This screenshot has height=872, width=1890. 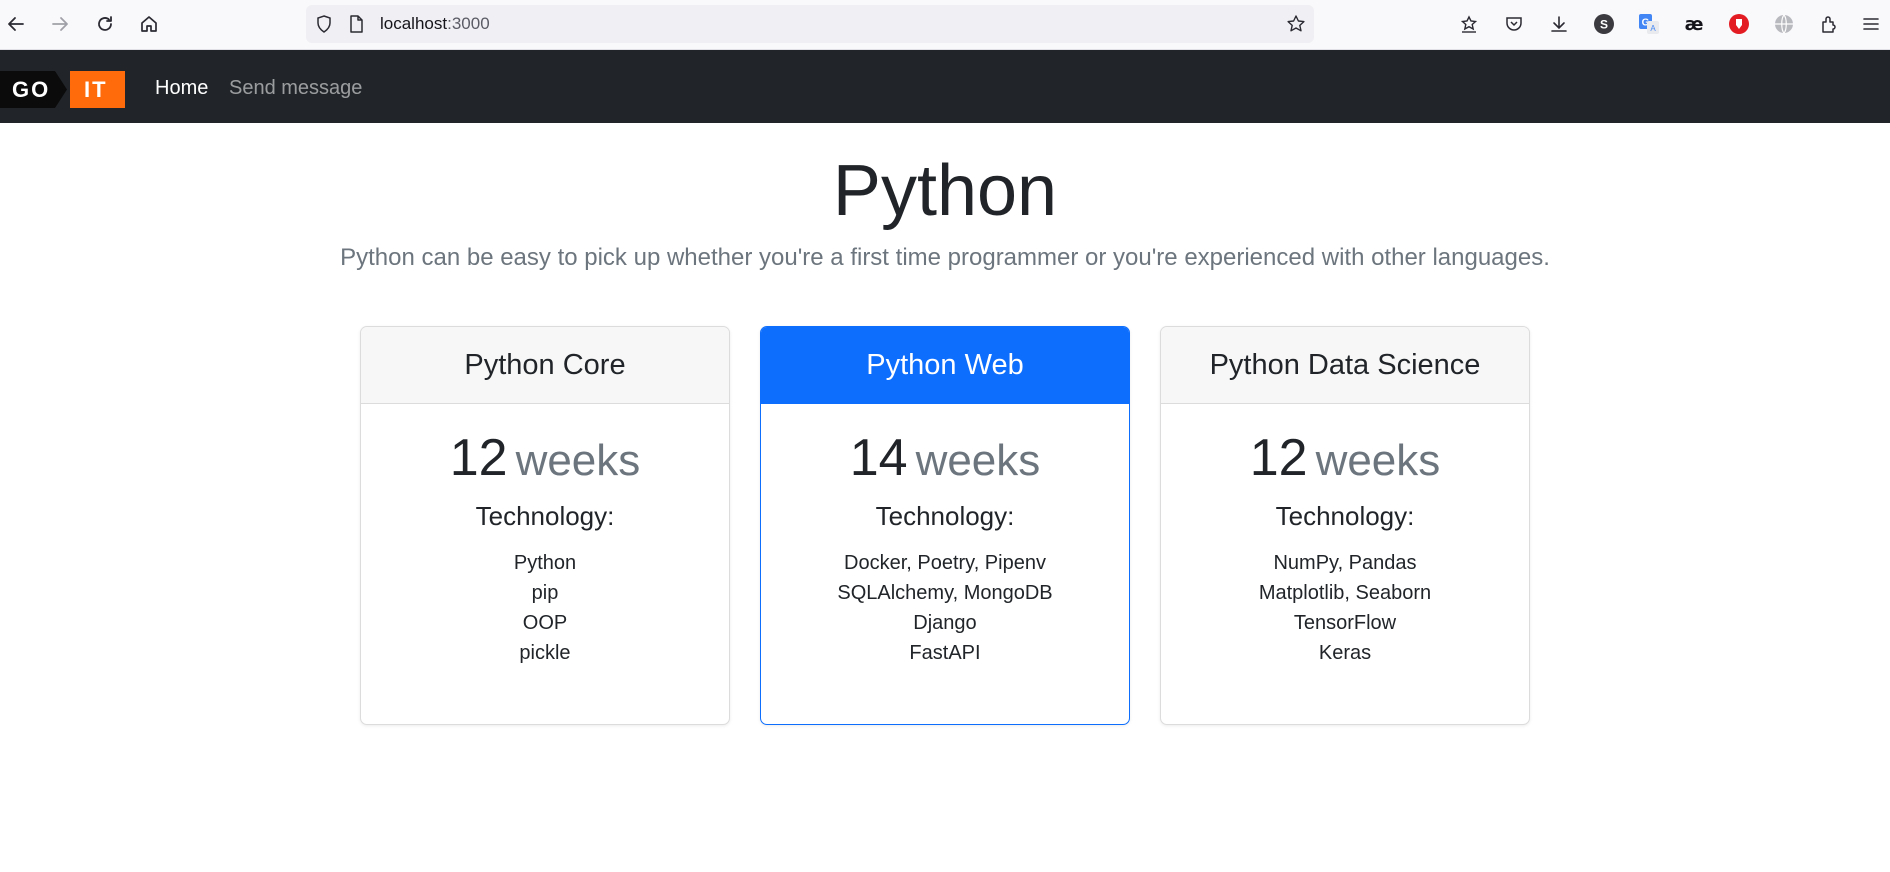 What do you see at coordinates (1649, 24) in the screenshot?
I see `translate-icon: GA` at bounding box center [1649, 24].